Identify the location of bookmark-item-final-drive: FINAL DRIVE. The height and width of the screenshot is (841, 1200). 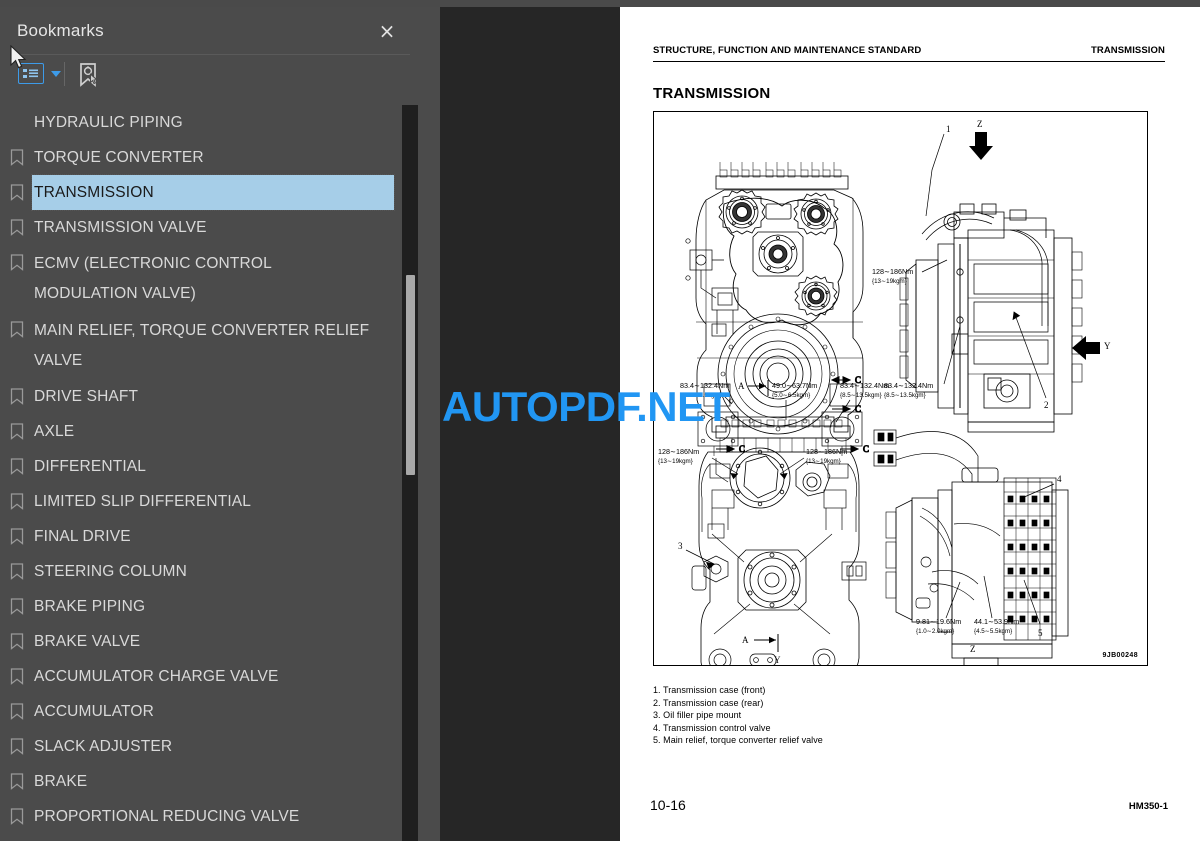
(209, 536).